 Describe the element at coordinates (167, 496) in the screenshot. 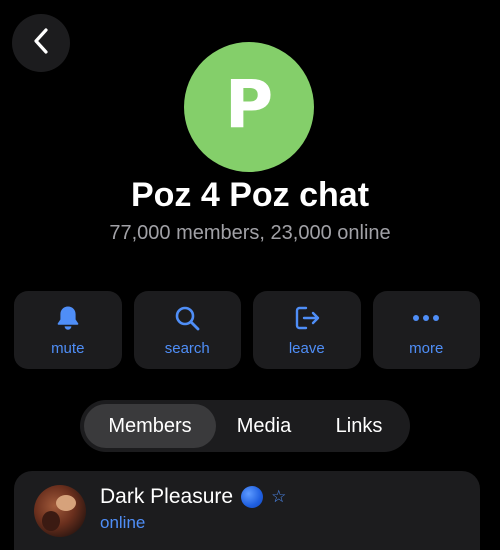

I see `member-name: Dark Pleasure` at that location.